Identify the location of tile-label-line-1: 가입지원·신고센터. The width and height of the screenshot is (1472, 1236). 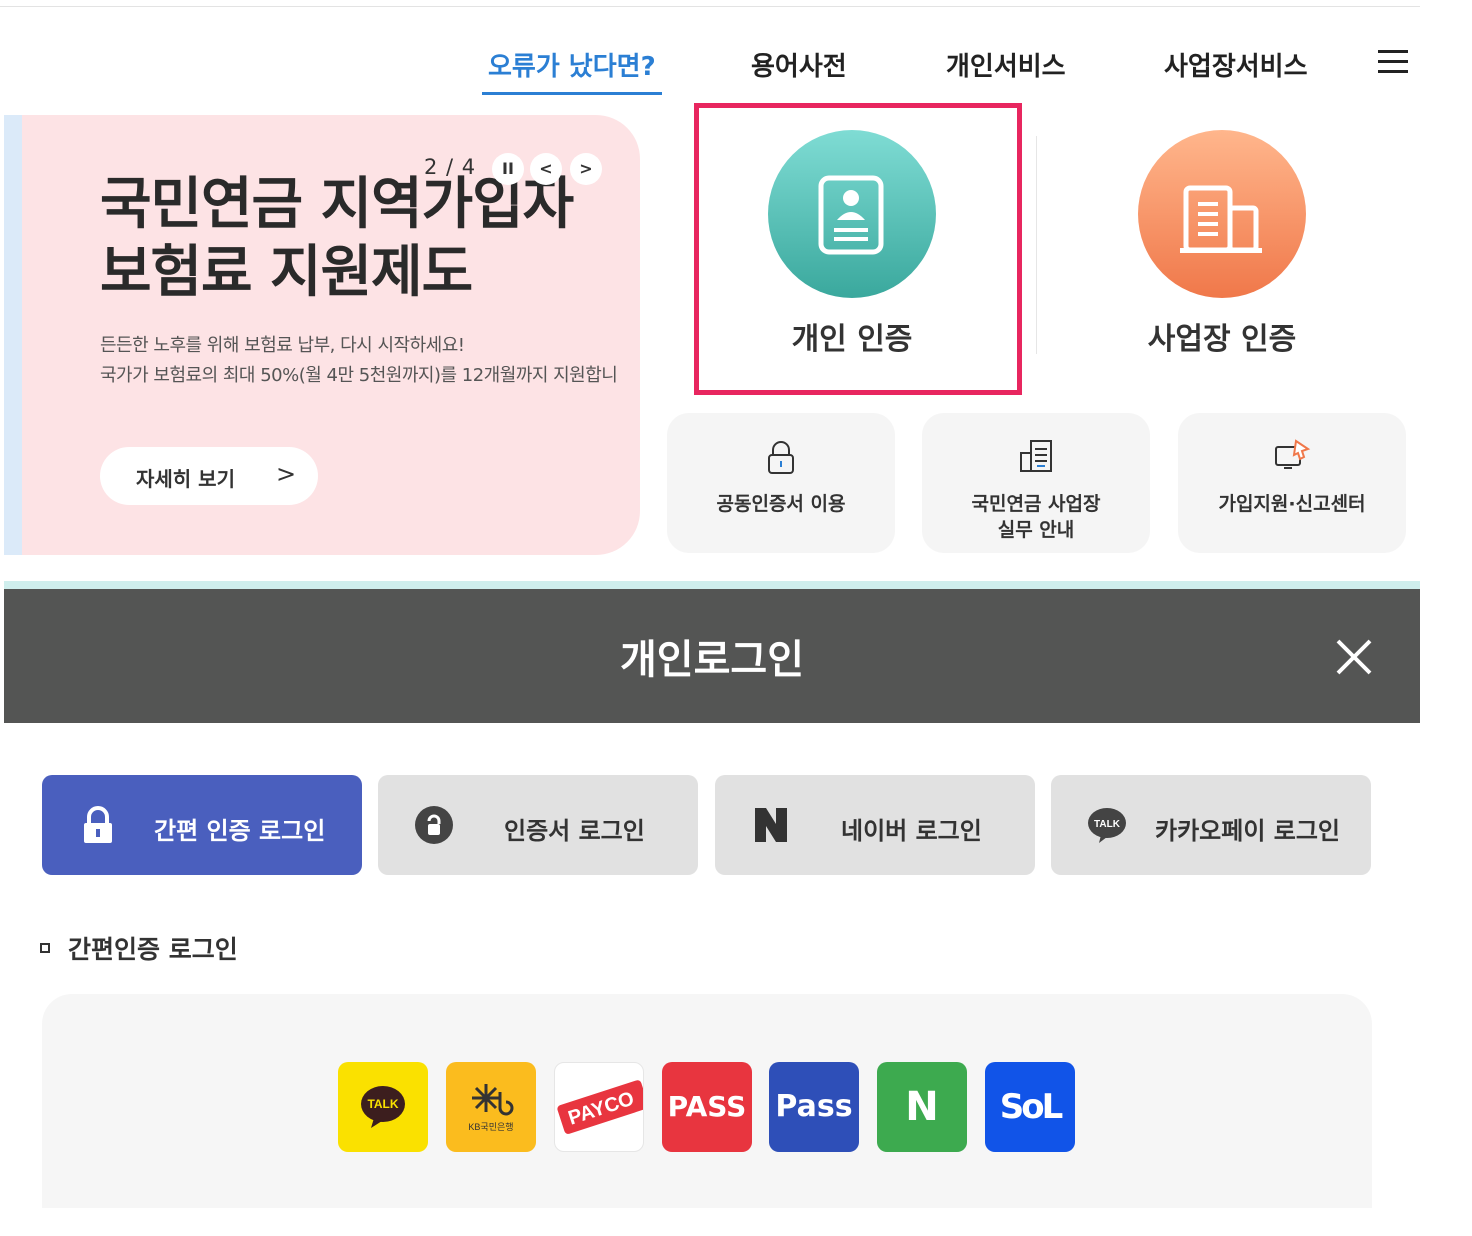
(1292, 504).